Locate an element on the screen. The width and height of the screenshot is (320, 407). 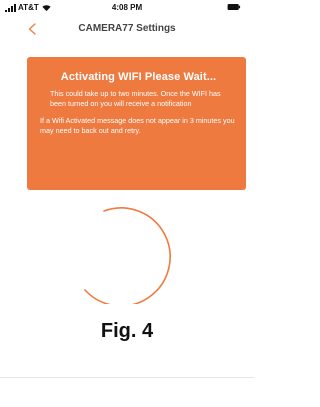
battery-icon is located at coordinates (234, 7).